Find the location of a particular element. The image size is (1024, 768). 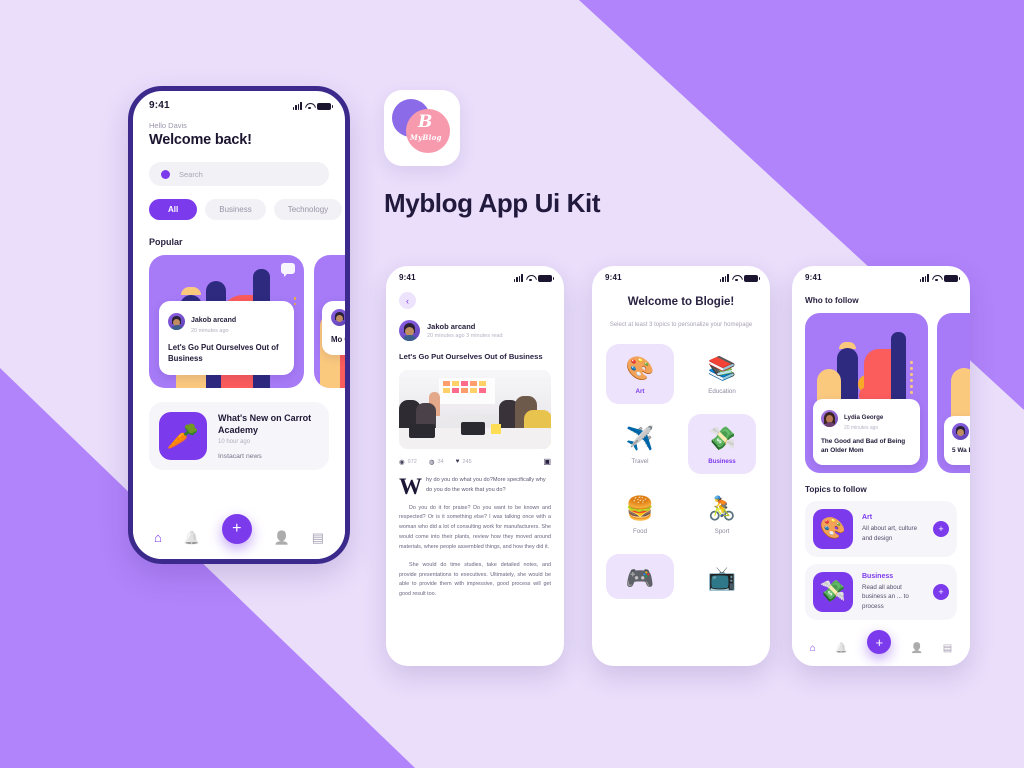

comment-icon: ◍ is located at coordinates (431, 462).